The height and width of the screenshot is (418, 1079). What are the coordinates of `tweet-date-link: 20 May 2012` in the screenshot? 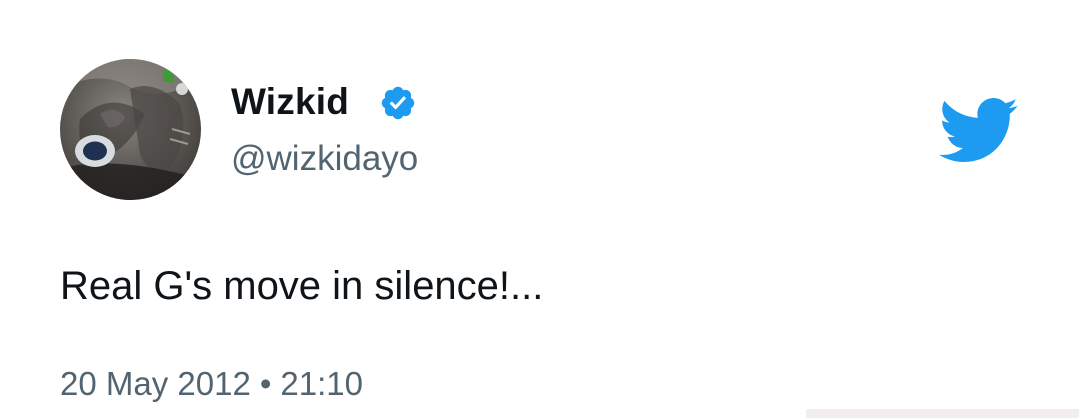 It's located at (155, 383).